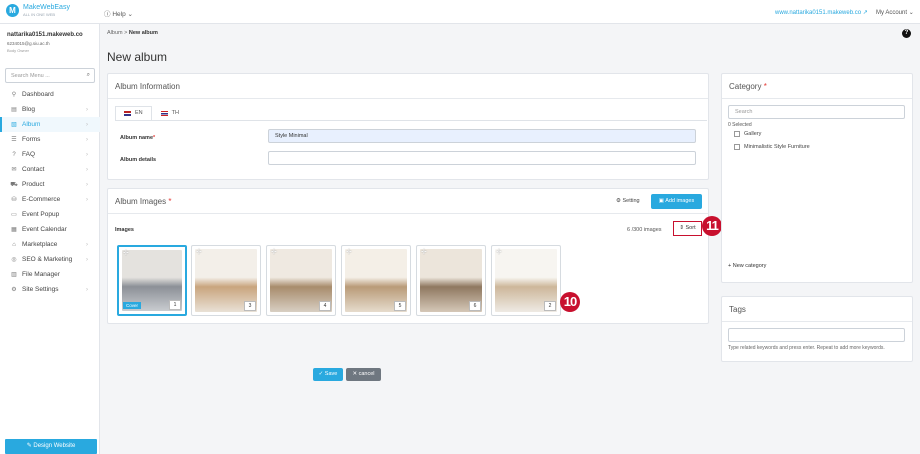 The width and height of the screenshot is (920, 454). What do you see at coordinates (865, 13) in the screenshot?
I see `external-link-icon: ↗` at bounding box center [865, 13].